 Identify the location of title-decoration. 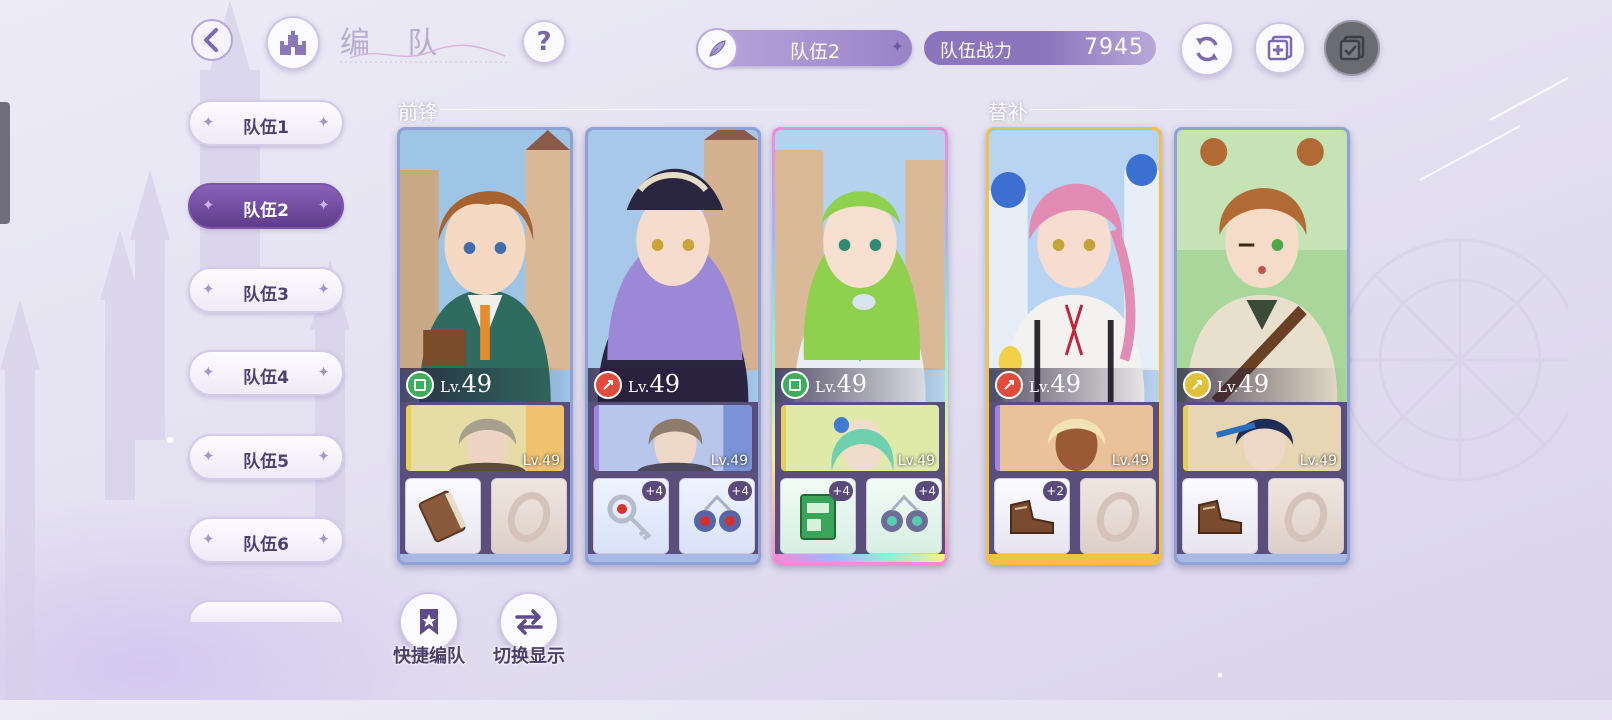
(425, 53).